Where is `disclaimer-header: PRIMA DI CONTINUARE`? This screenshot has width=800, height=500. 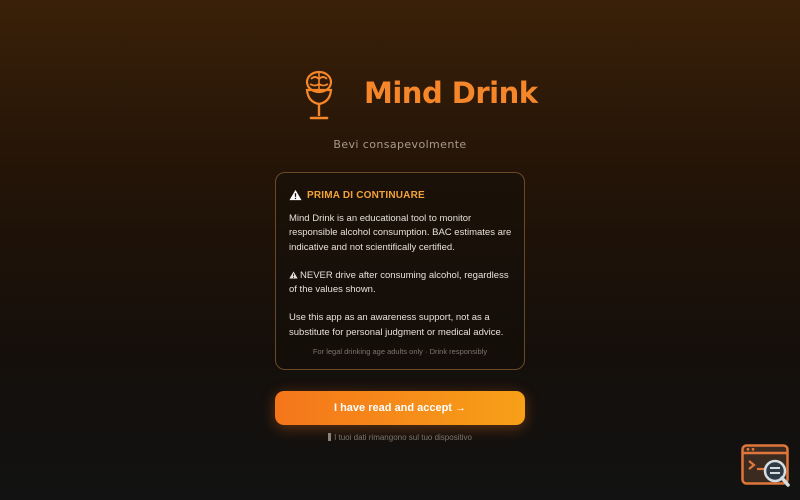
disclaimer-header: PRIMA DI CONTINUARE is located at coordinates (400, 195).